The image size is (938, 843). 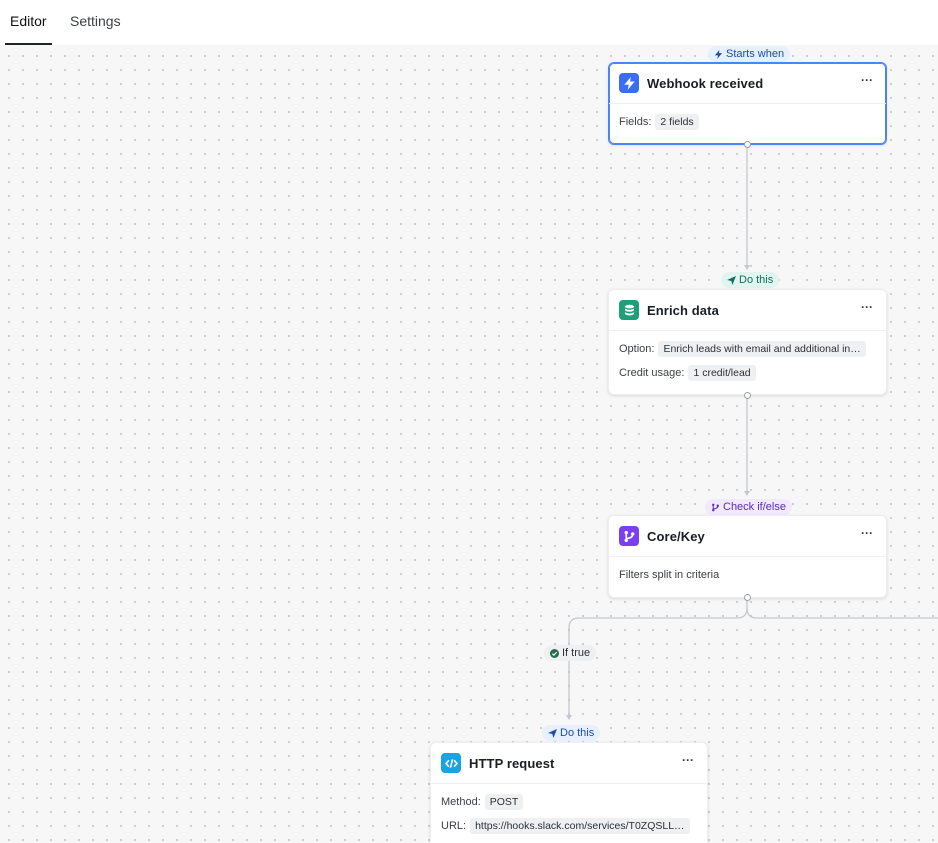 What do you see at coordinates (569, 763) in the screenshot?
I see `node-header: HTTP request ···` at bounding box center [569, 763].